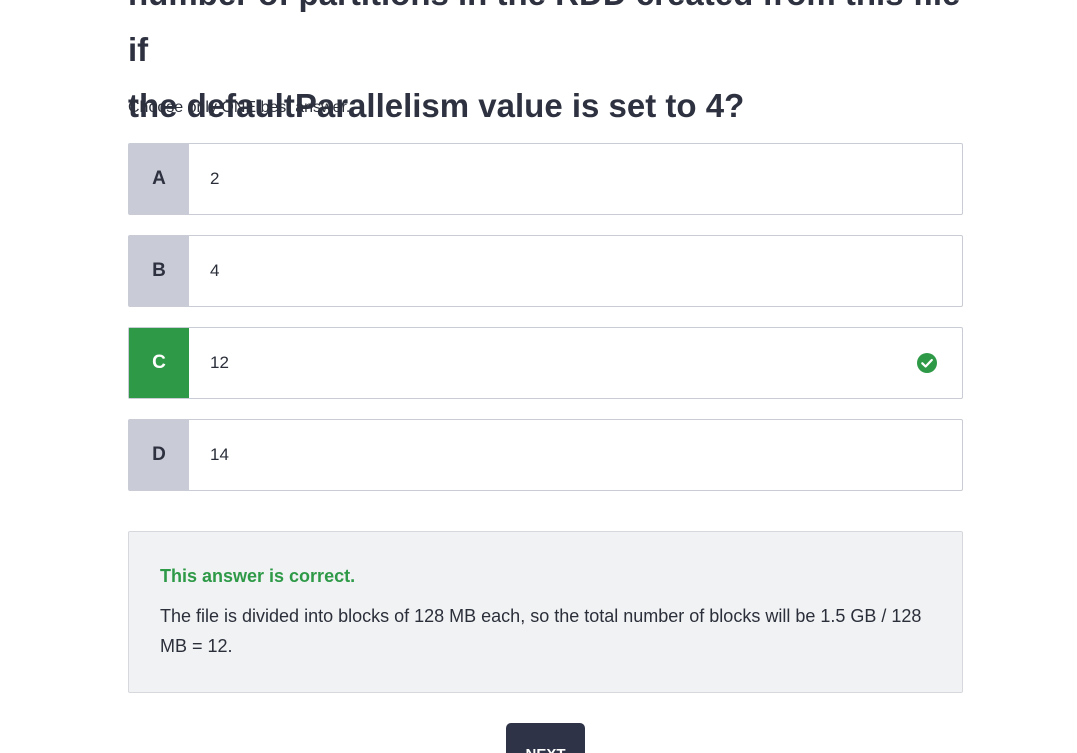 This screenshot has height=753, width=1077. I want to click on option-letter: A, so click(159, 179).